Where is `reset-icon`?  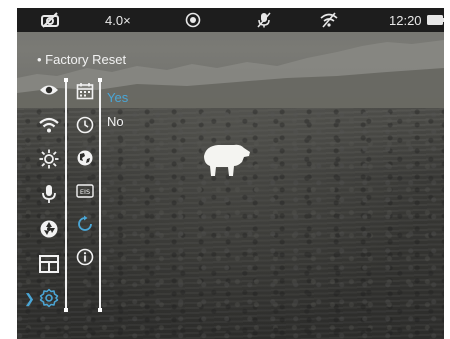 reset-icon is located at coordinates (85, 224).